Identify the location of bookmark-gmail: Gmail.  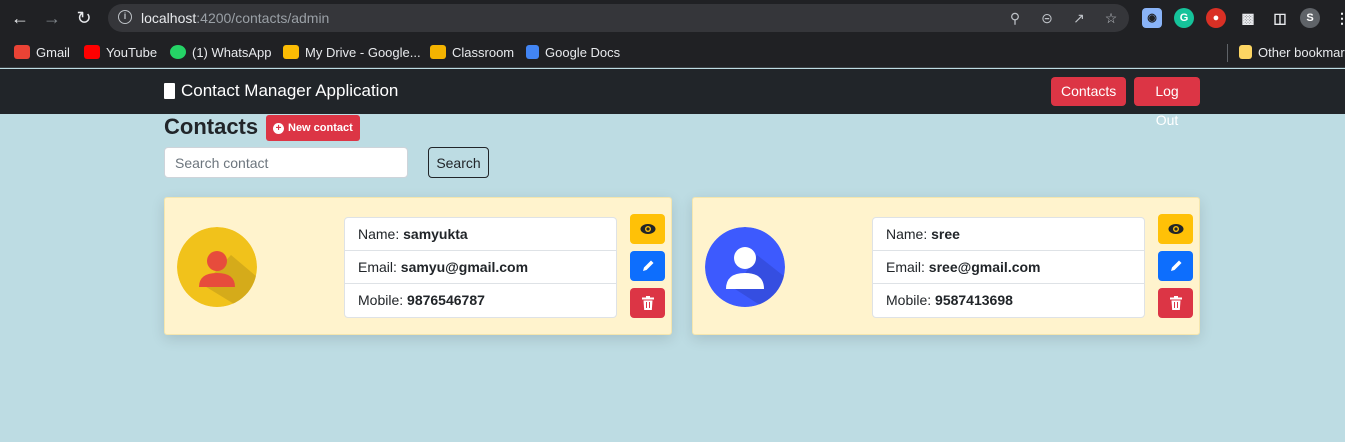
(42, 52).